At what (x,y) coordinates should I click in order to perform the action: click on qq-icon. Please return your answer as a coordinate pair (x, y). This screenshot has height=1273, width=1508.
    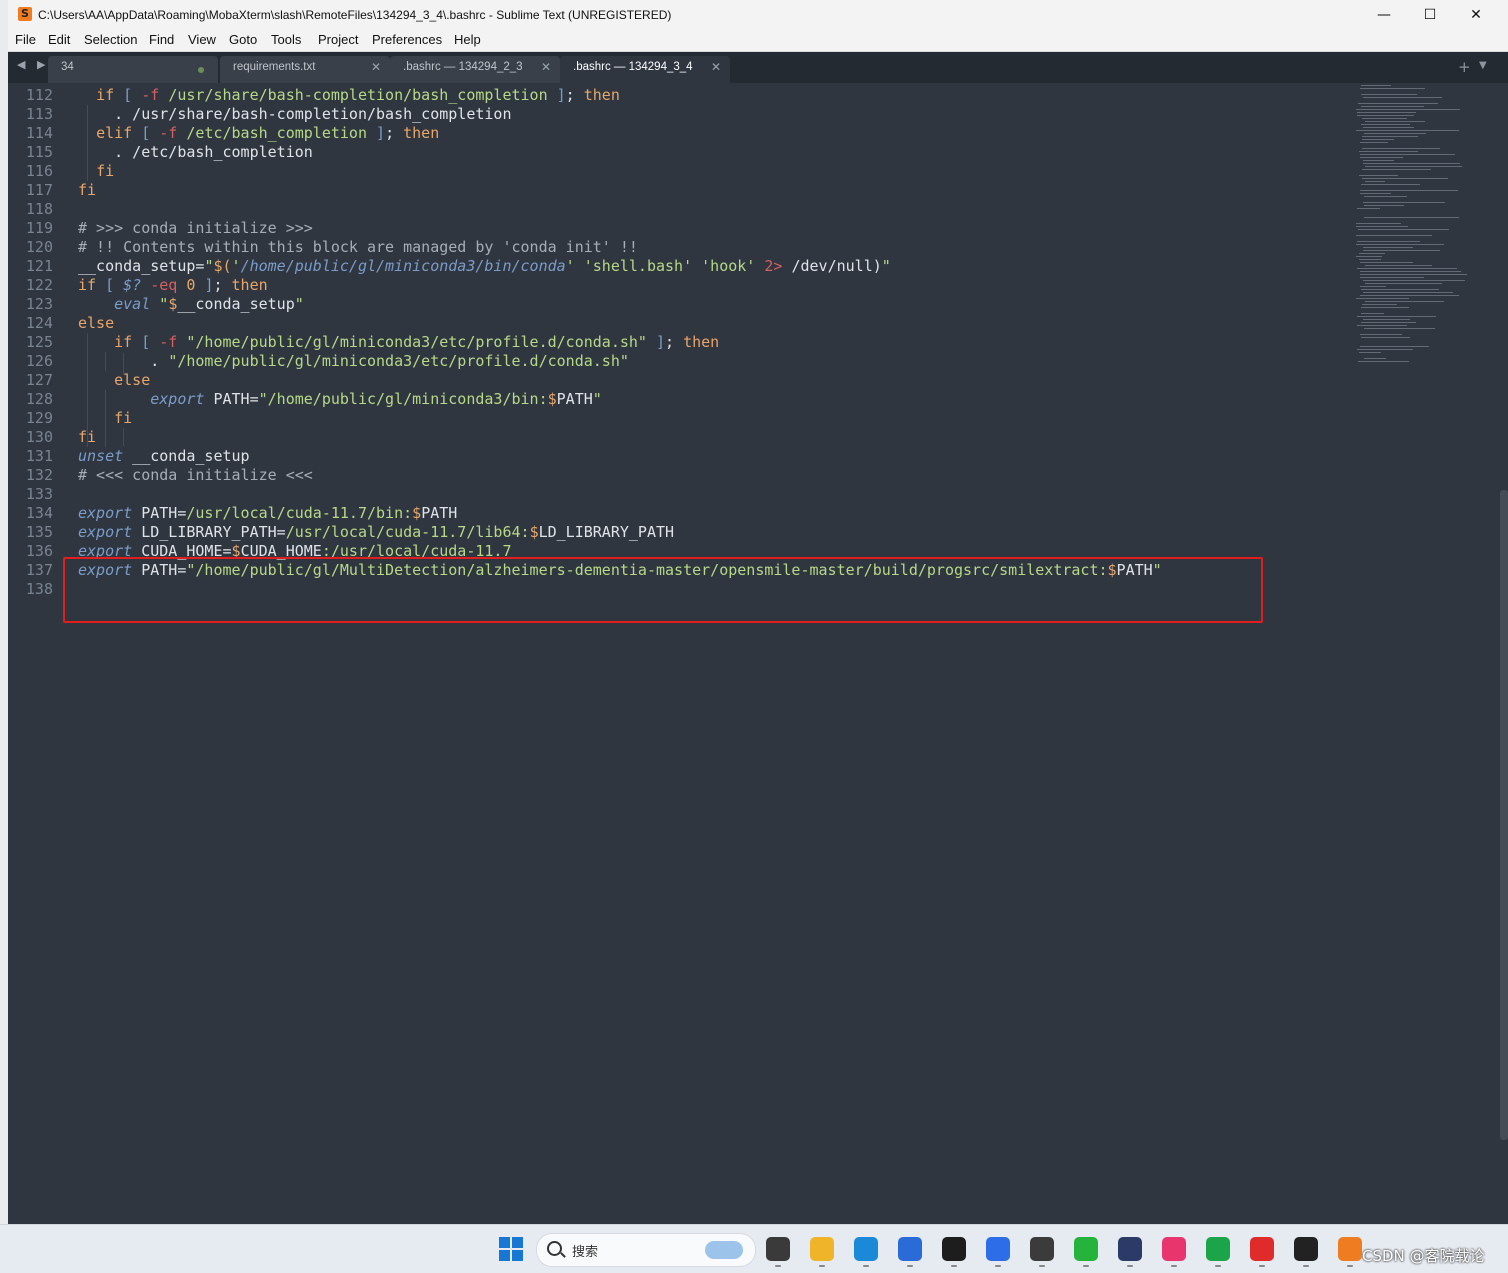
    Looking at the image, I should click on (1306, 1249).